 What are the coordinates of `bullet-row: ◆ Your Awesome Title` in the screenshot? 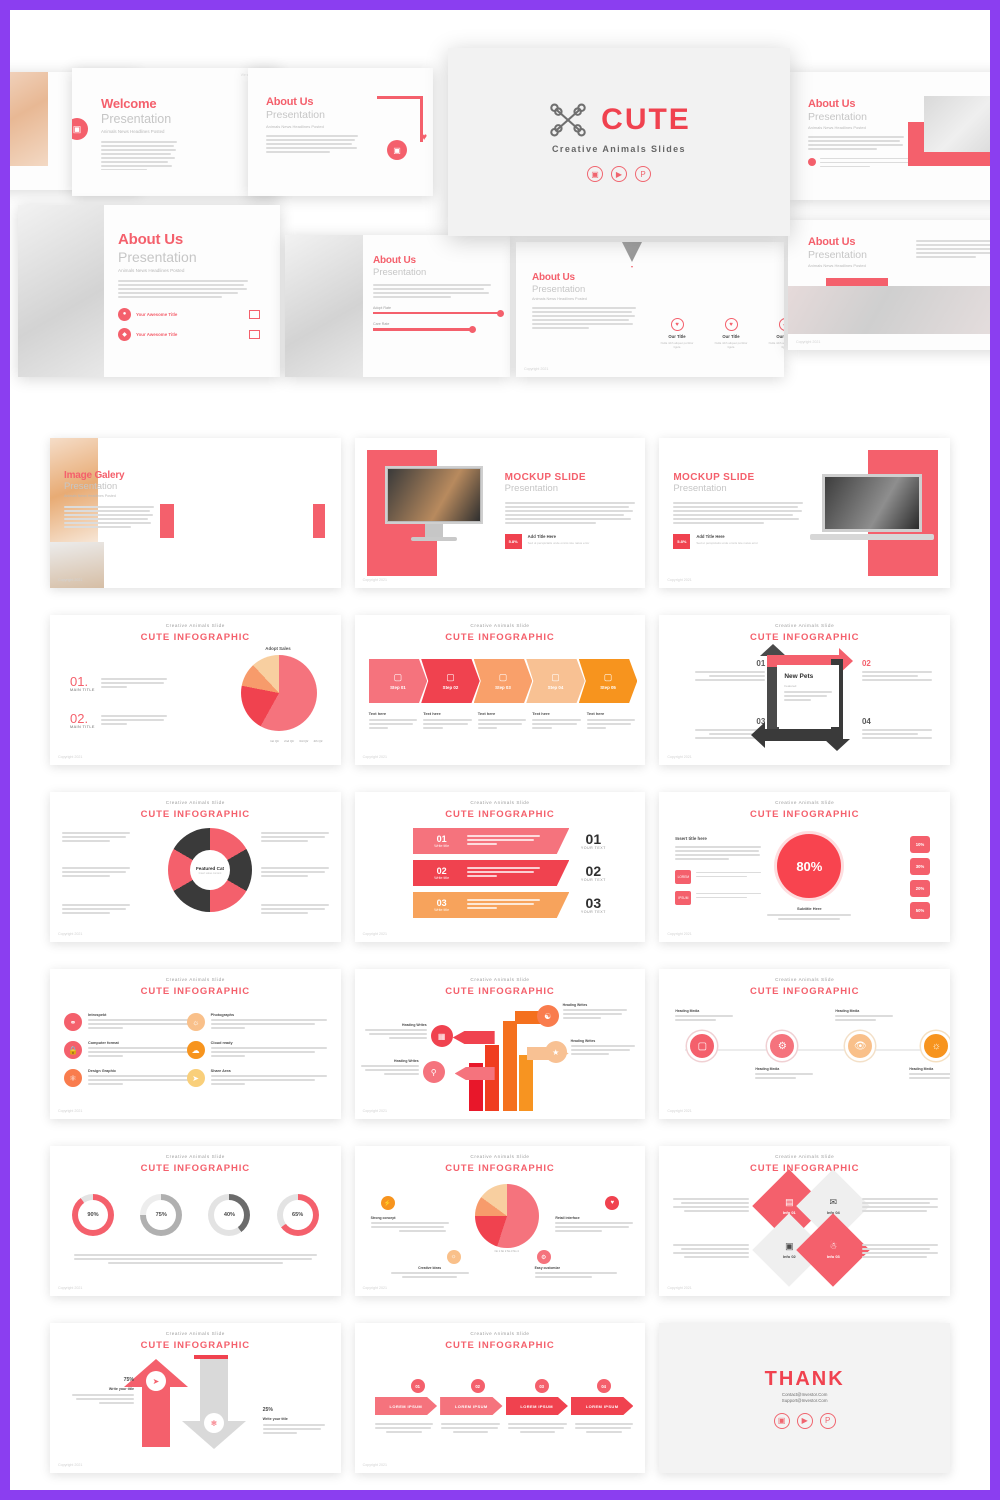 It's located at (189, 334).